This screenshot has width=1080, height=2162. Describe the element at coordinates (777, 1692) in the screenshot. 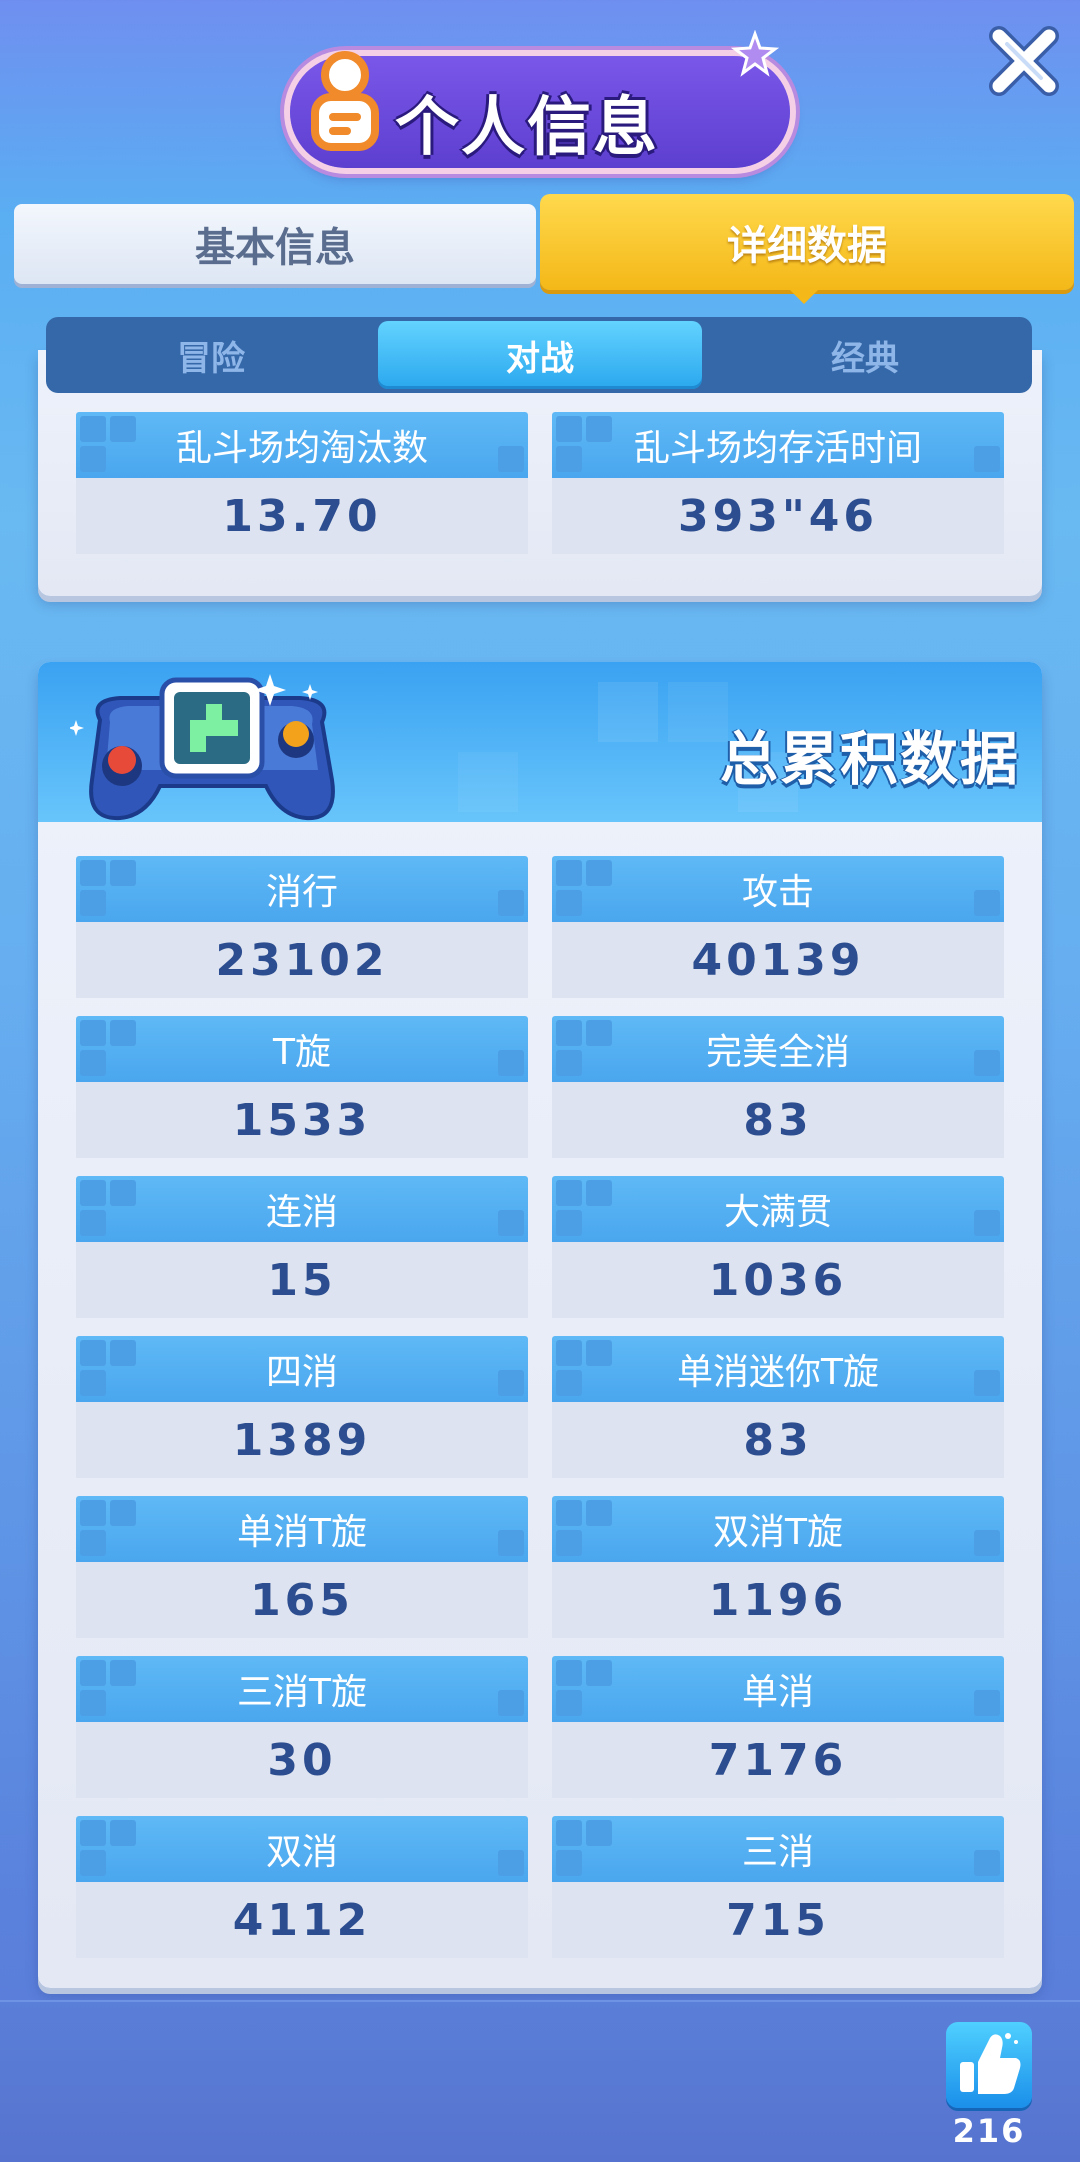

I see `stat-label-text: 单消` at that location.